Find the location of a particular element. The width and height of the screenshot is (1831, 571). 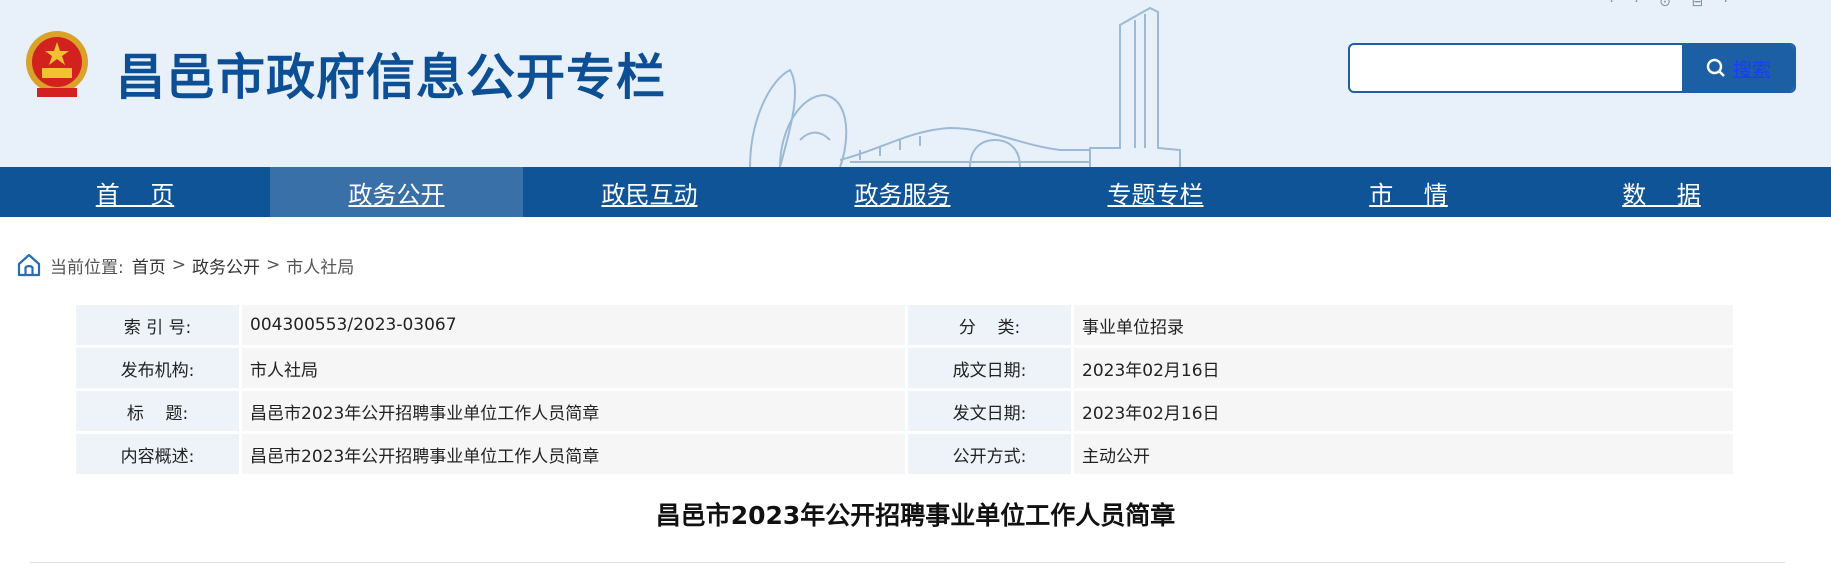

label-category: 分 类: is located at coordinates (991, 326).